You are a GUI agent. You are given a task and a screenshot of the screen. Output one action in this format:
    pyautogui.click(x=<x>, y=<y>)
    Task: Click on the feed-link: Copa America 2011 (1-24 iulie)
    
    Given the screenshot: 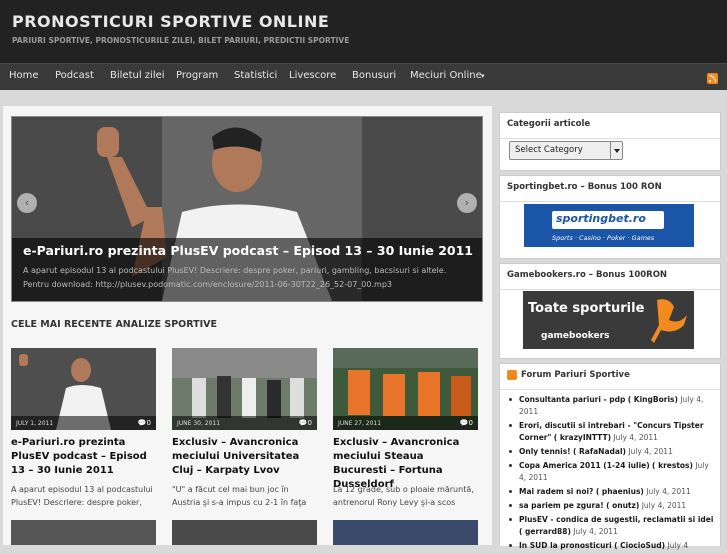 What is the action you would take?
    pyautogui.click(x=584, y=465)
    